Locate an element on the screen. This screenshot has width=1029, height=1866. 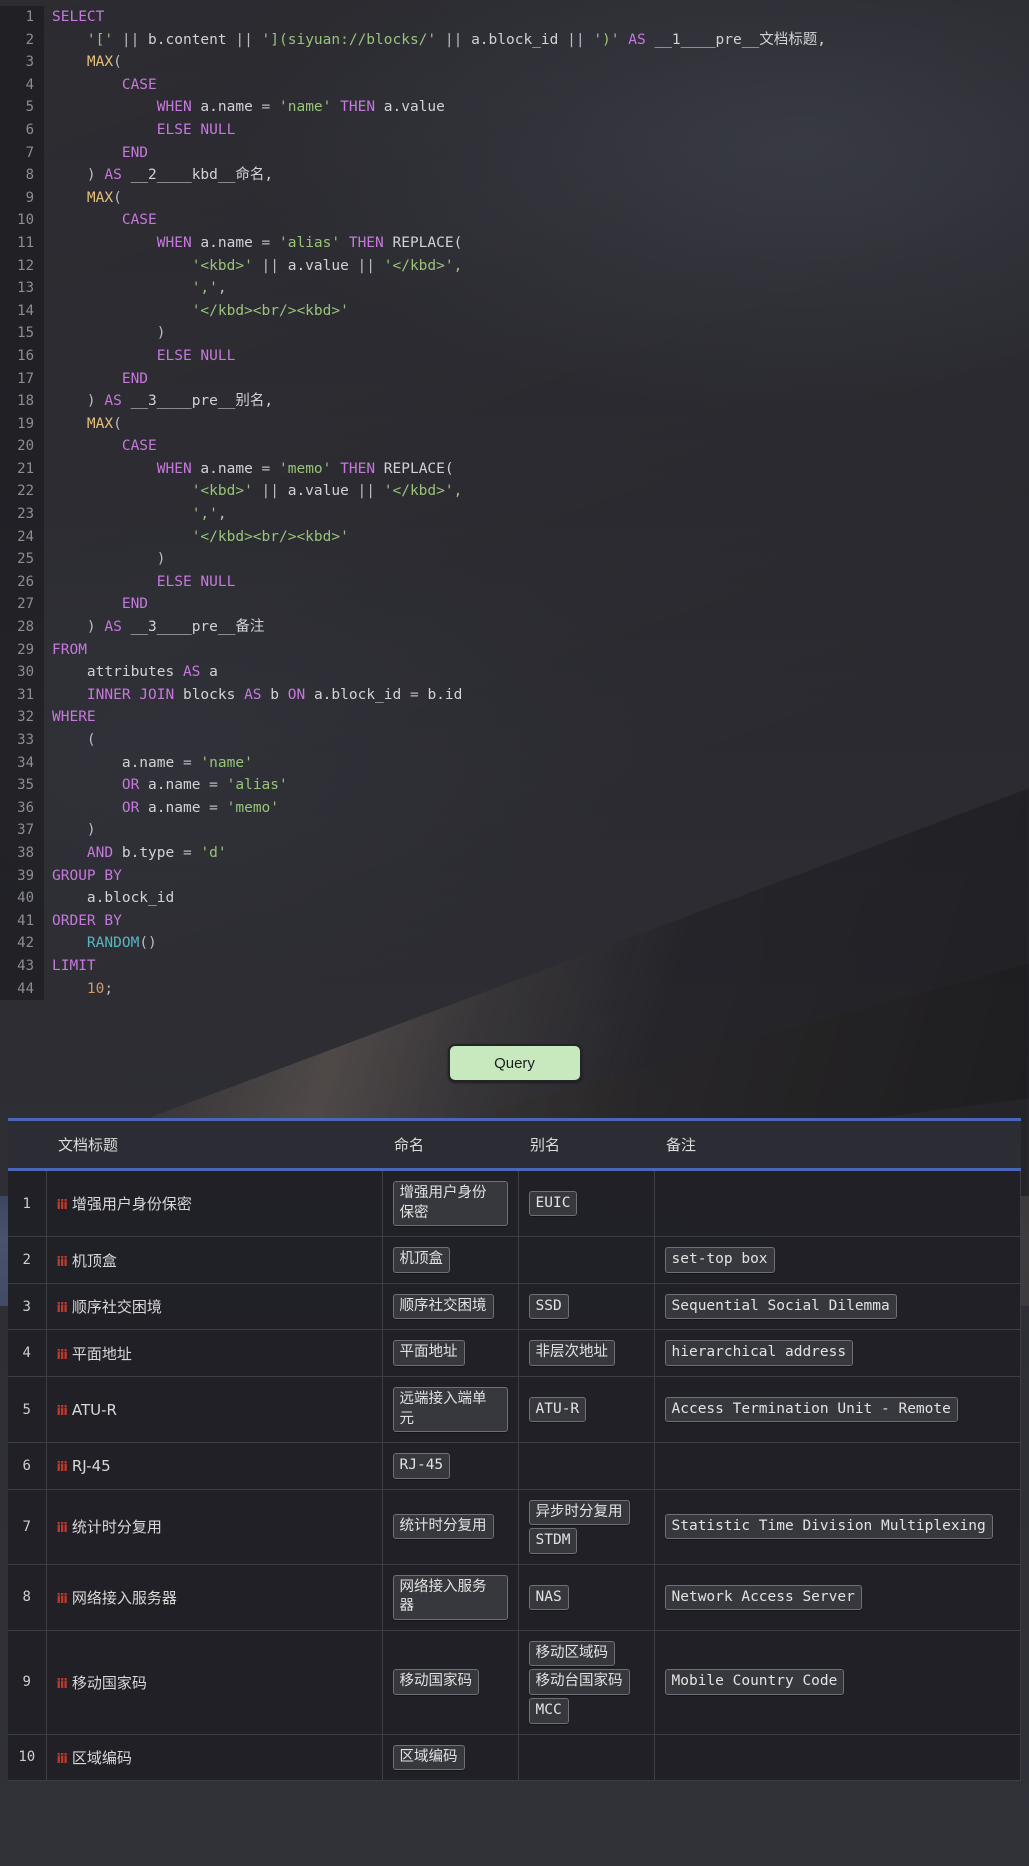
table-row: 8 ⅲ 网络接入服务器 网络接入服务器 NAS Network Access Server is located at coordinates (514, 1597).